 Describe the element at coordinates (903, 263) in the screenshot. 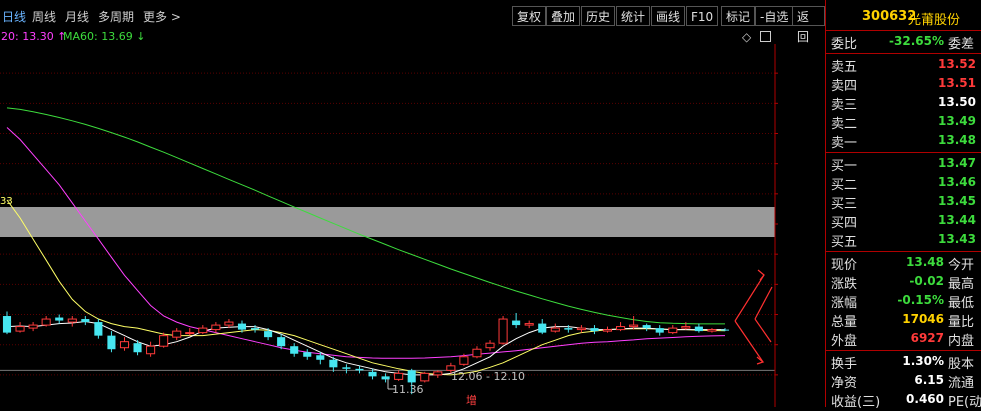

I see `stat-row: 现价 13.48 今开` at that location.